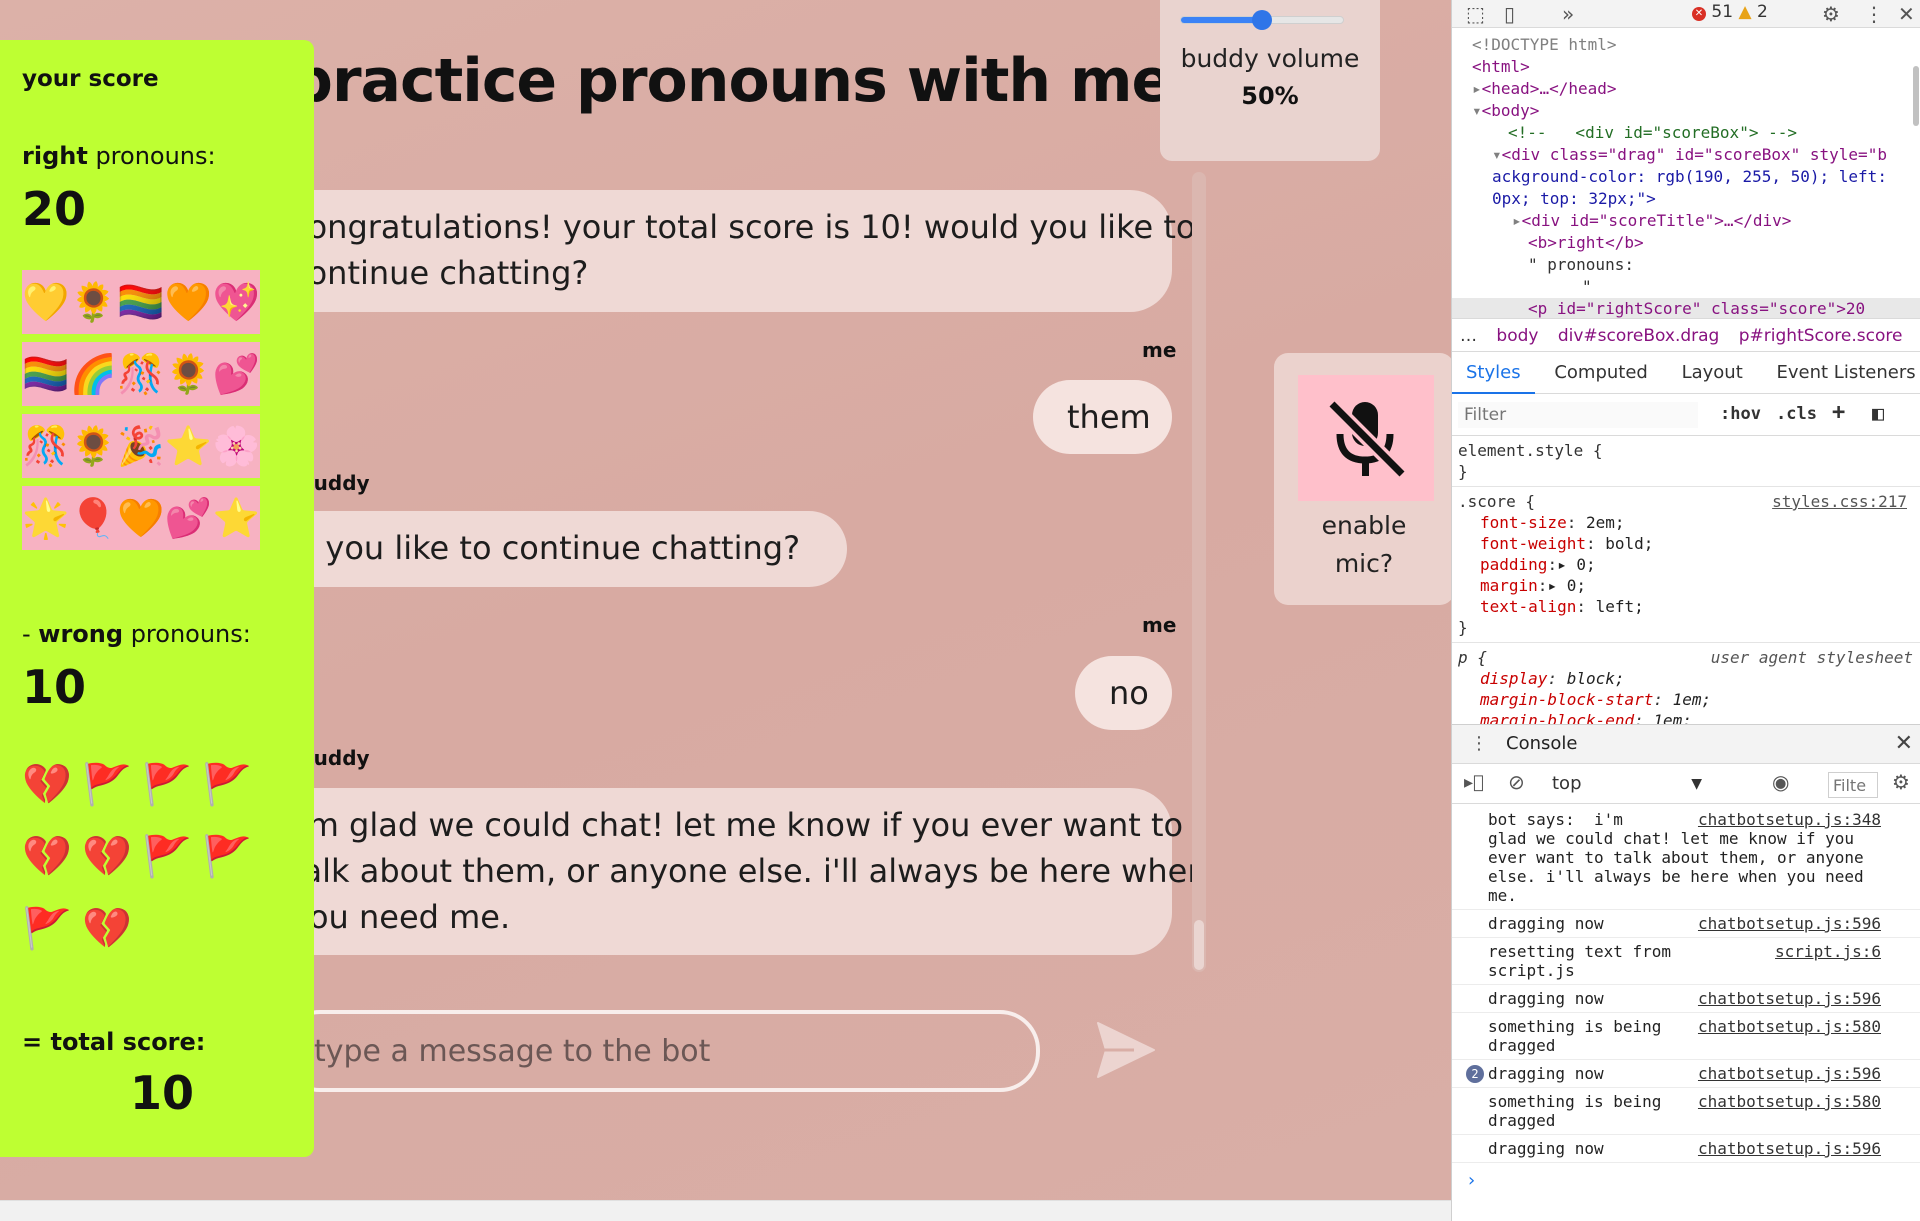 Image resolution: width=1920 pixels, height=1221 pixels. Describe the element at coordinates (1601, 373) in the screenshot. I see `tab-computed: Computed` at that location.